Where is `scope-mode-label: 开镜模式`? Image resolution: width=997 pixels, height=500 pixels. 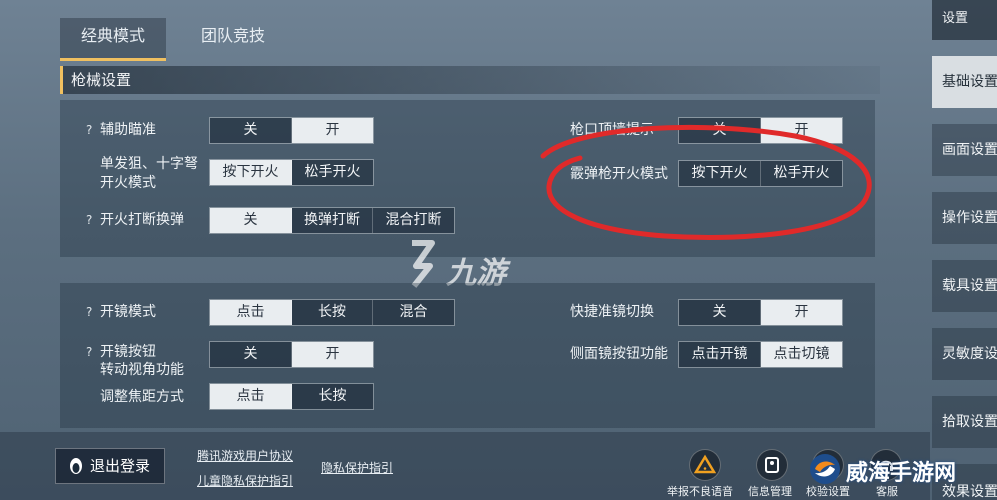 scope-mode-label: 开镜模式 is located at coordinates (128, 312).